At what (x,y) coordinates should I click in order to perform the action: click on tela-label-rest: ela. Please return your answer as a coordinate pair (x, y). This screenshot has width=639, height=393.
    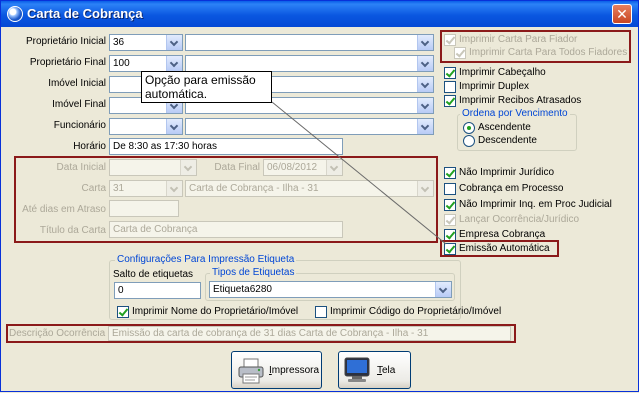
    Looking at the image, I should click on (389, 370).